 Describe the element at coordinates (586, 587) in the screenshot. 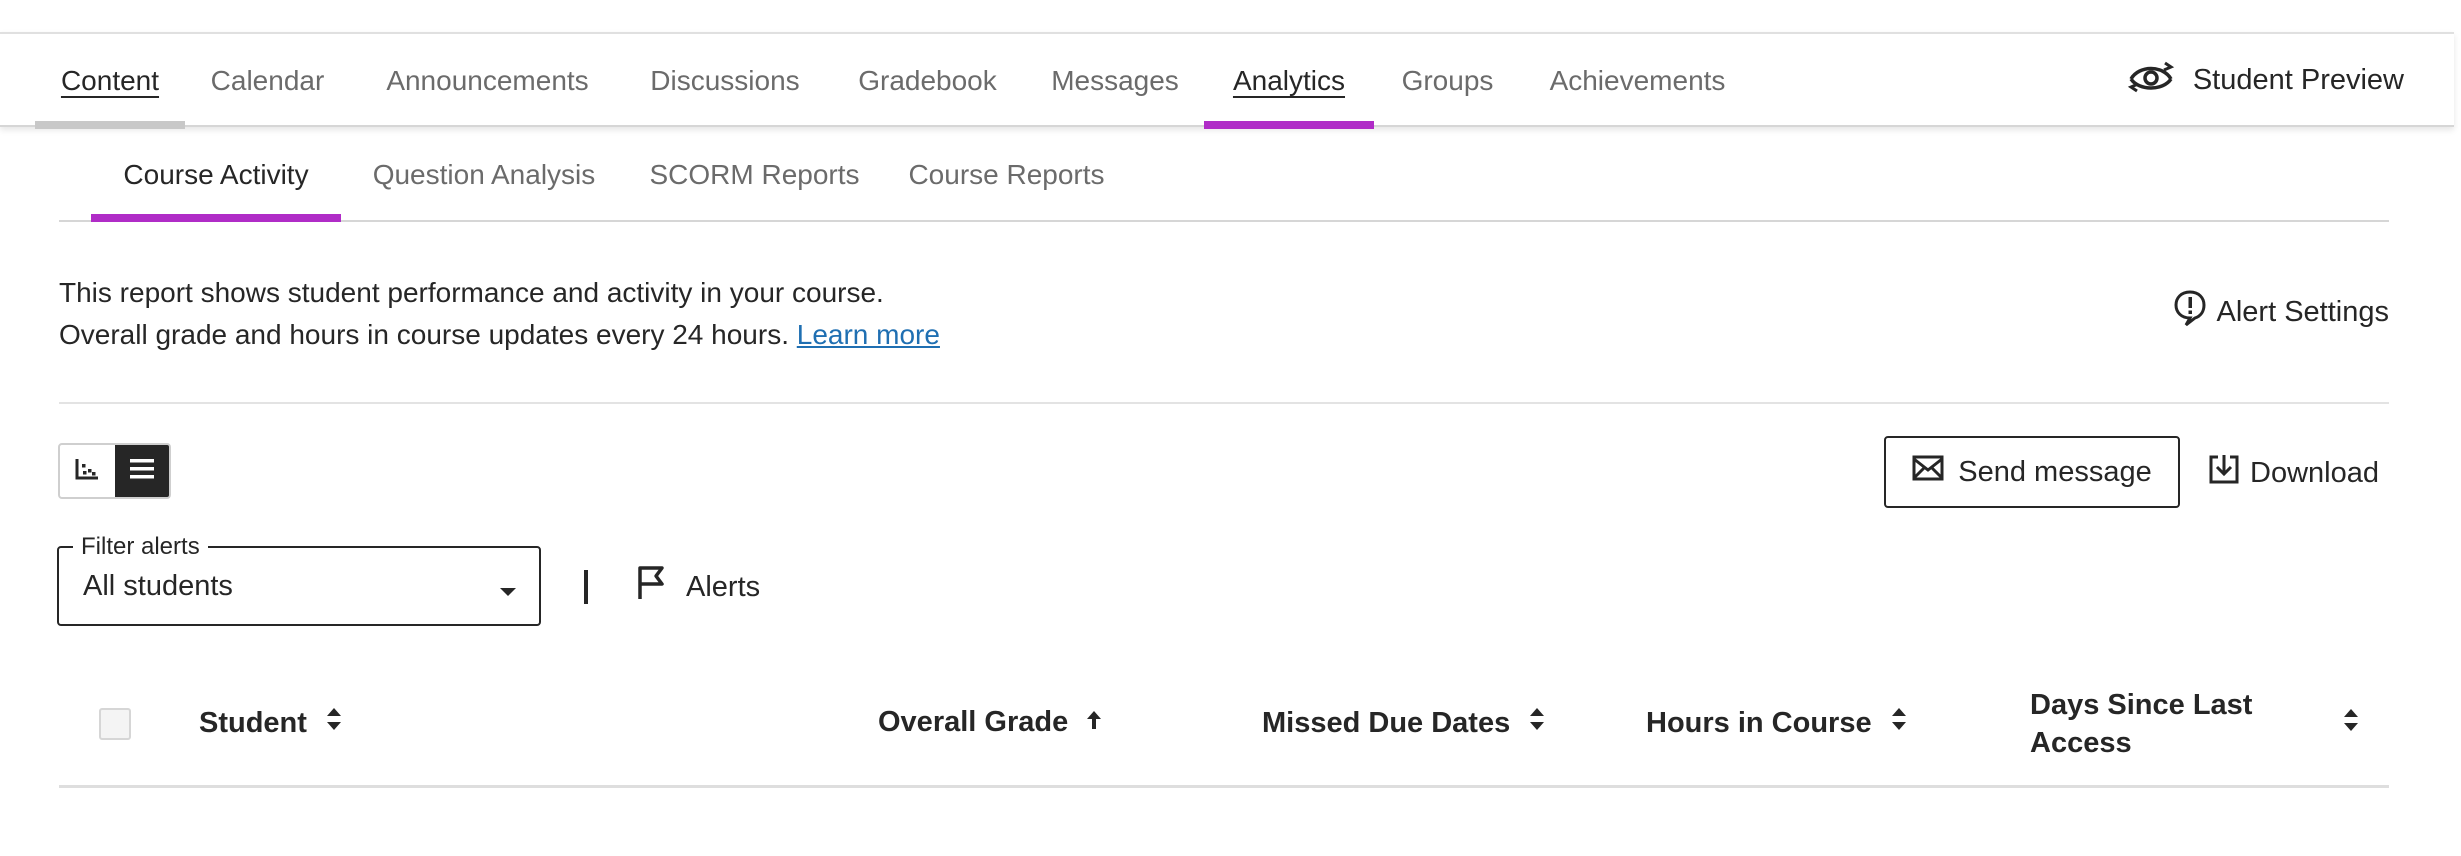

I see `separator` at that location.